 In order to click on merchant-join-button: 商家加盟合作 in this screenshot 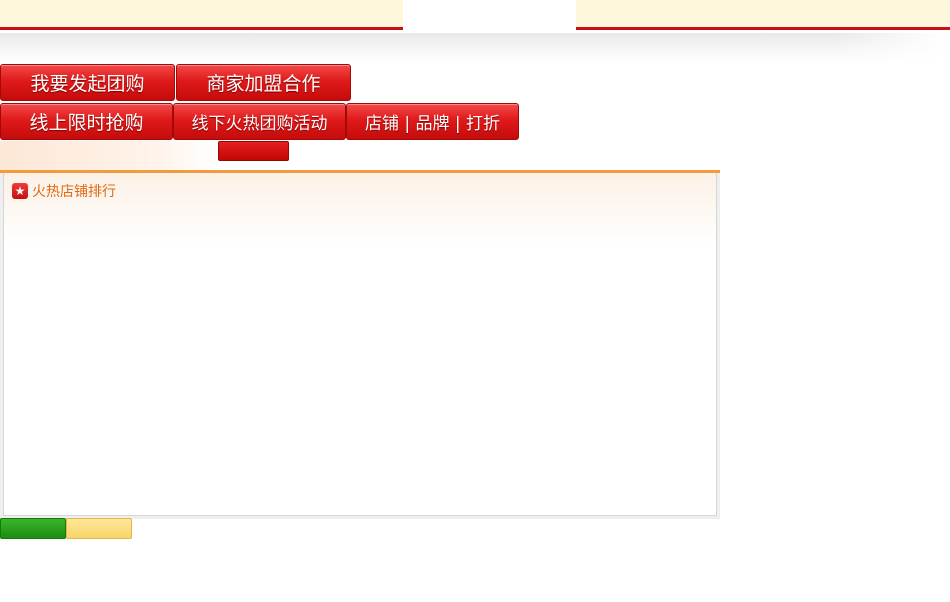, I will do `click(263, 82)`.